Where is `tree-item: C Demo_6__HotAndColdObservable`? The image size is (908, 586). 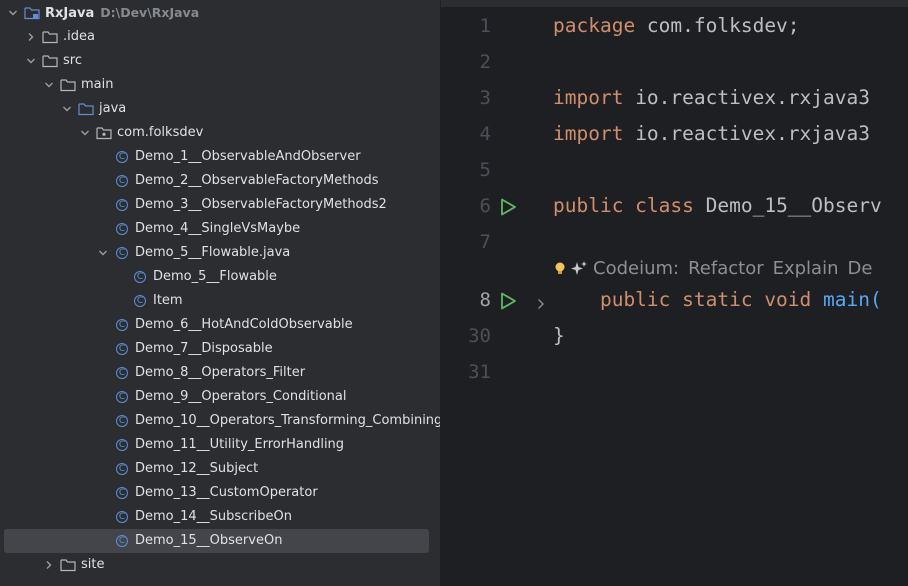
tree-item: C Demo_6__HotAndColdObservable is located at coordinates (216, 325).